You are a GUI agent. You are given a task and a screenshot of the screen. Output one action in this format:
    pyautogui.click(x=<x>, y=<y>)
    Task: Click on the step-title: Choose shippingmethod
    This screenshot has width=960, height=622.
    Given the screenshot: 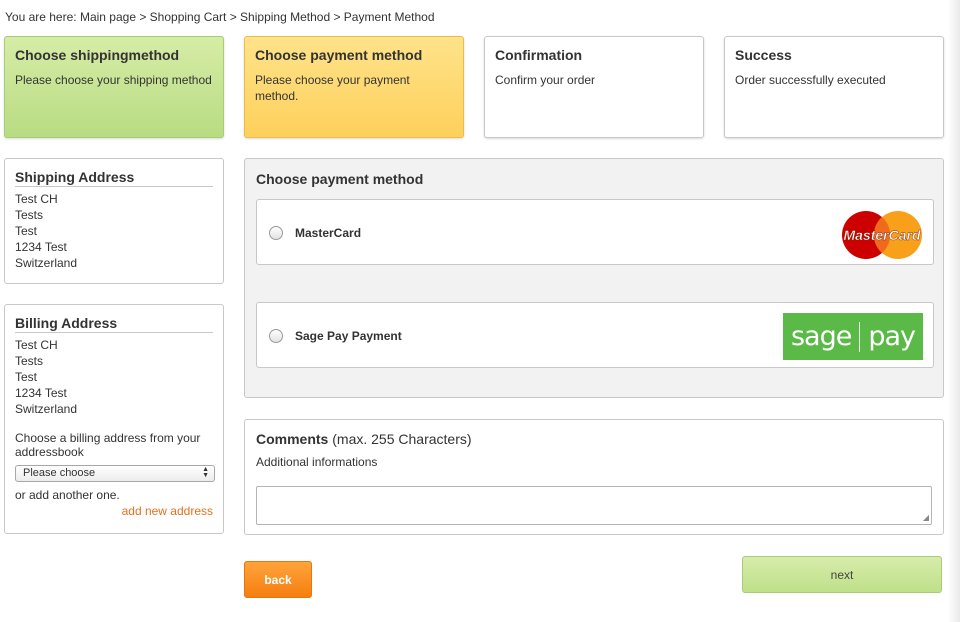 What is the action you would take?
    pyautogui.click(x=97, y=55)
    